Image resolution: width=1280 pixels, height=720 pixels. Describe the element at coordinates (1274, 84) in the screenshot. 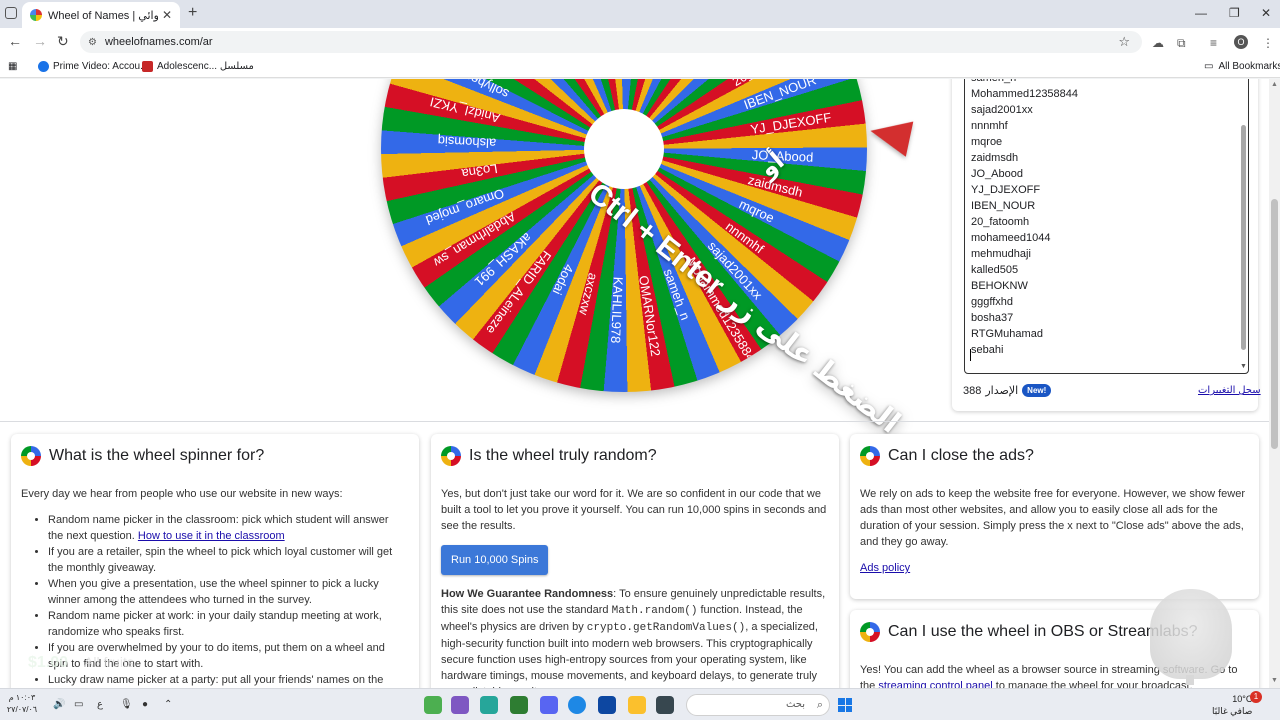

I see `scroll-up-arrow-icon: ▲` at that location.